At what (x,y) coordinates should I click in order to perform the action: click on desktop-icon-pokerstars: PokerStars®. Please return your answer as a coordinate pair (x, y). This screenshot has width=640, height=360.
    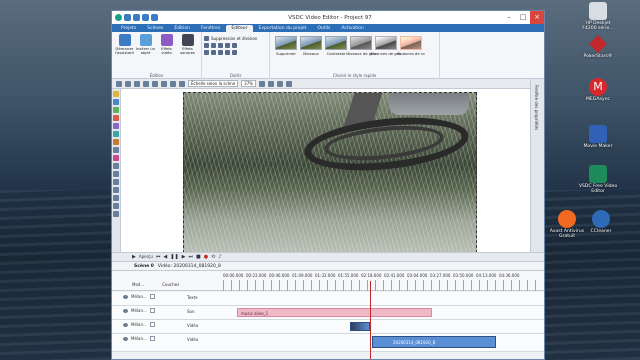
    Looking at the image, I should click on (598, 47).